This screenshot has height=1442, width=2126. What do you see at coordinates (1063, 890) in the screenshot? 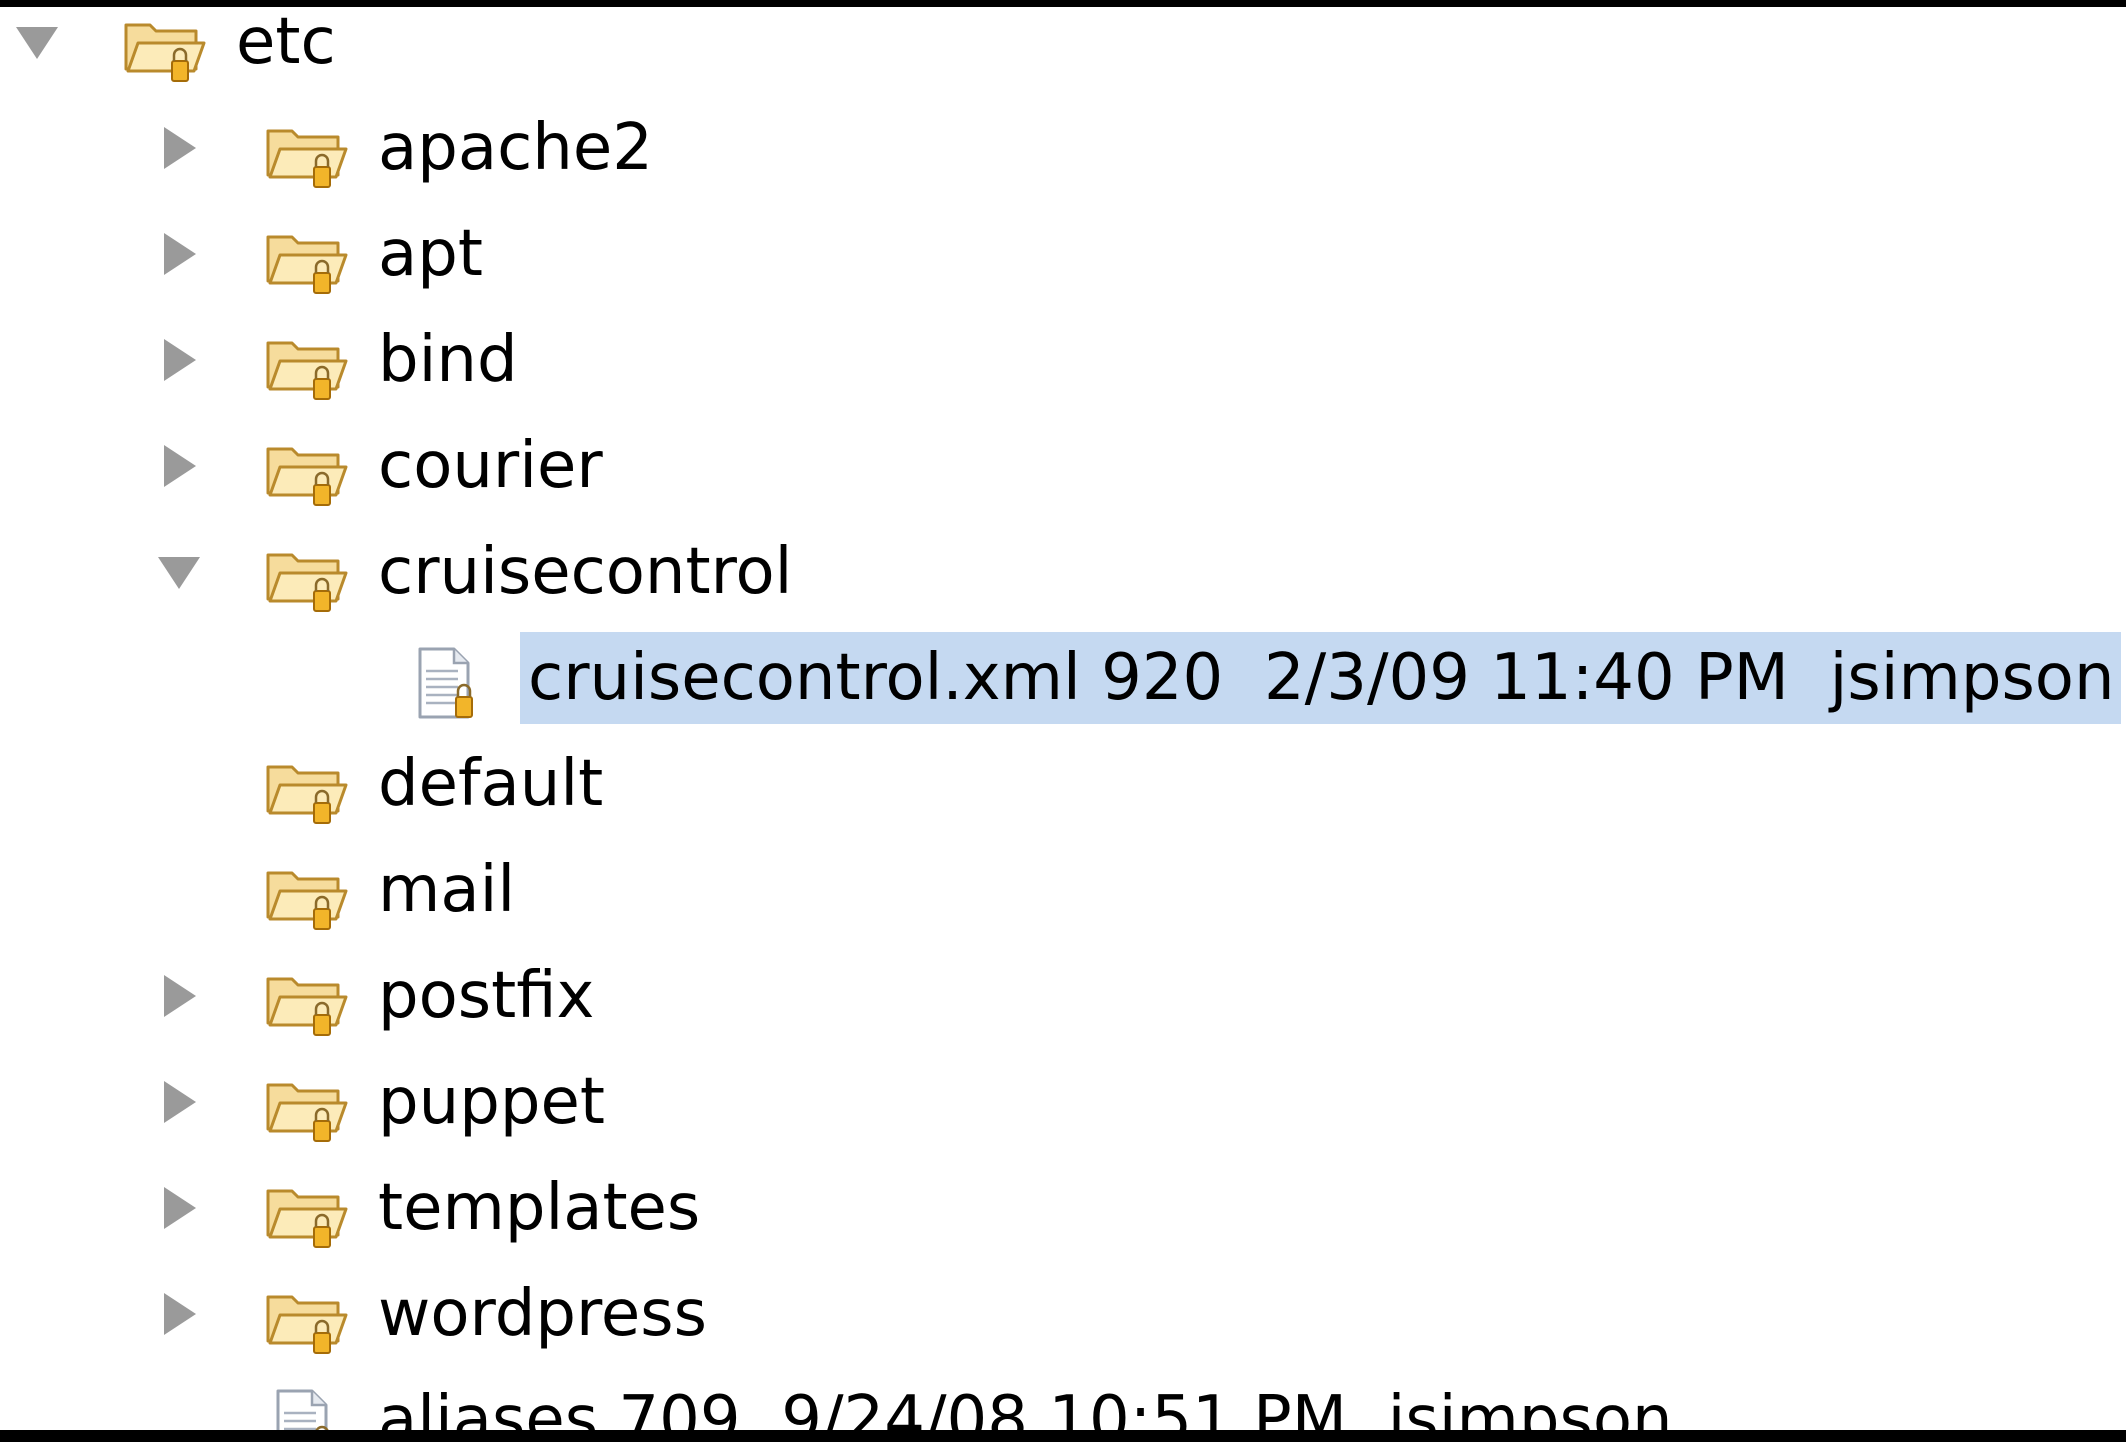
I see `tree-folder-row: mail` at bounding box center [1063, 890].